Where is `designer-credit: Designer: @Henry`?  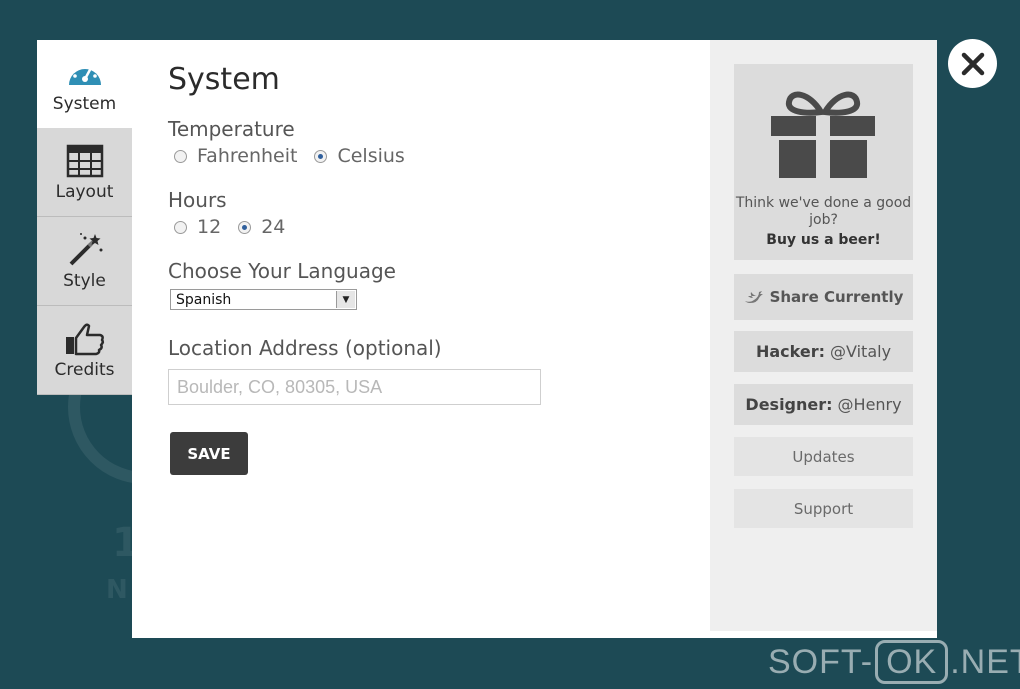 designer-credit: Designer: @Henry is located at coordinates (823, 404).